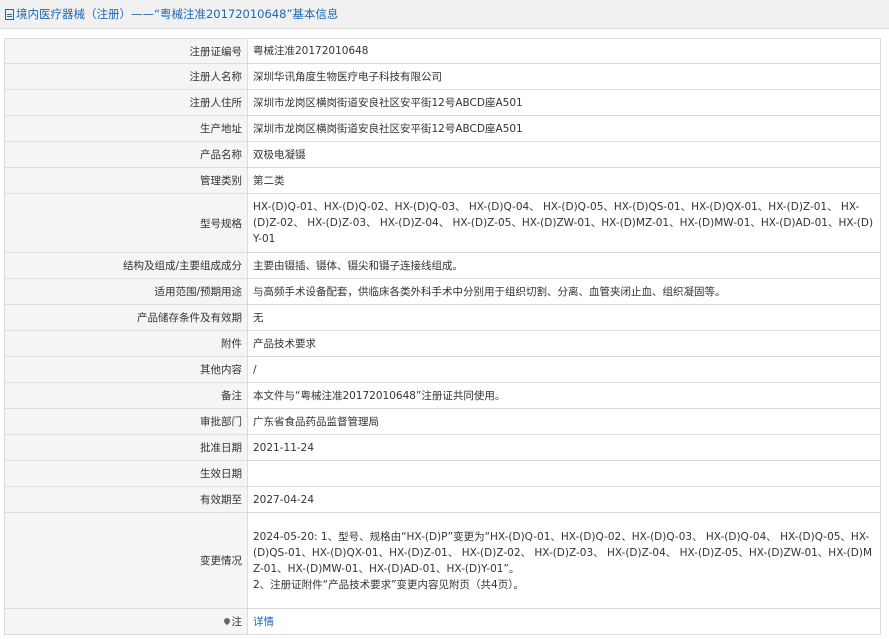 This screenshot has width=889, height=639. I want to click on table-row: 产品储存条件及有效期 无, so click(442, 317).